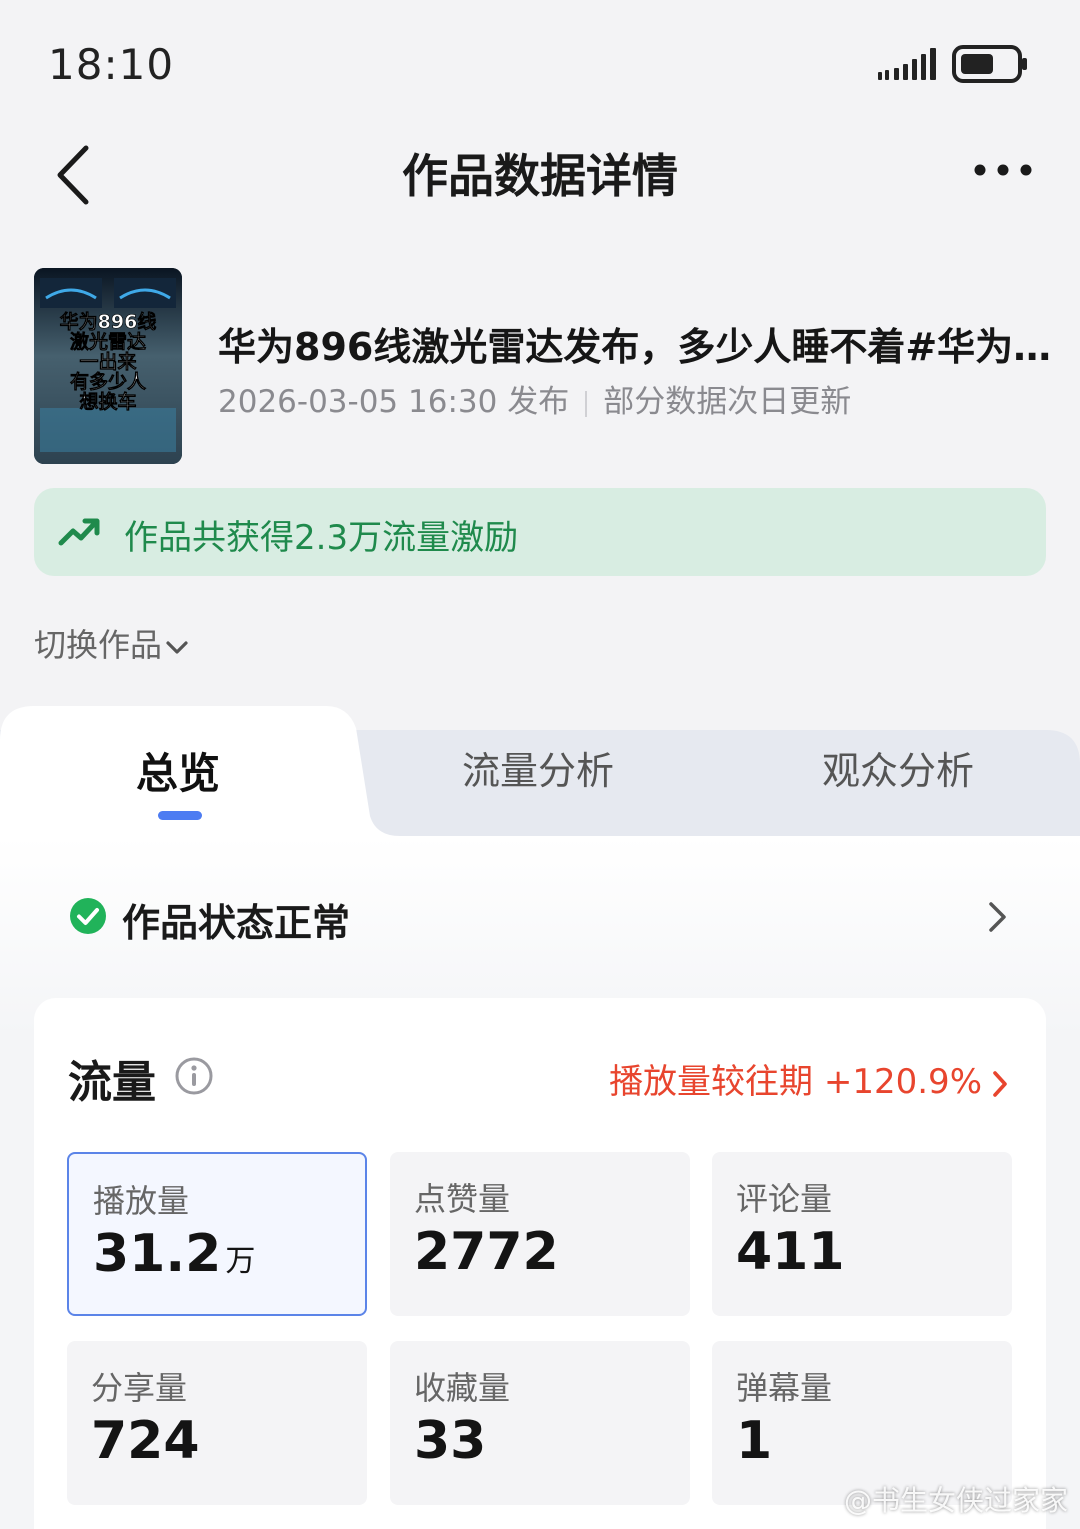  I want to click on video-meta: 2026-03-05 16:30 发布 部分数据次日更新, so click(534, 398).